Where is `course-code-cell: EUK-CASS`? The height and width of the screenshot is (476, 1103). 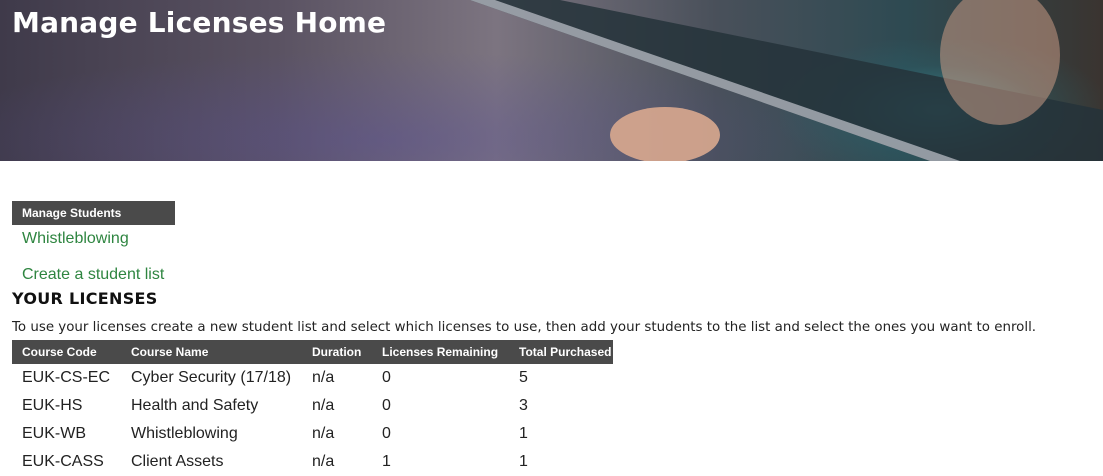 course-code-cell: EUK-CASS is located at coordinates (63, 461).